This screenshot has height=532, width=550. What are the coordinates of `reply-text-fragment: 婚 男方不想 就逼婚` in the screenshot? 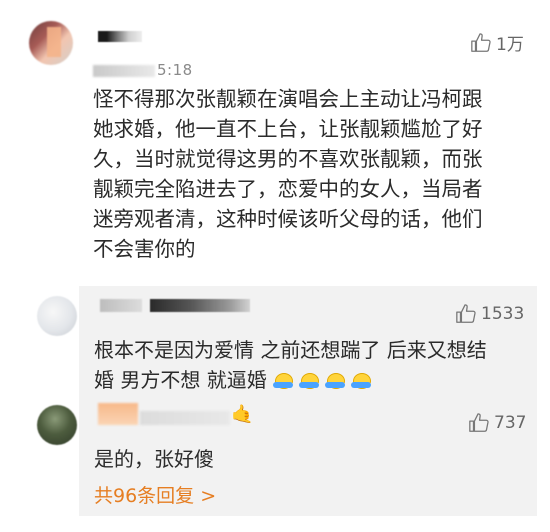 It's located at (180, 380).